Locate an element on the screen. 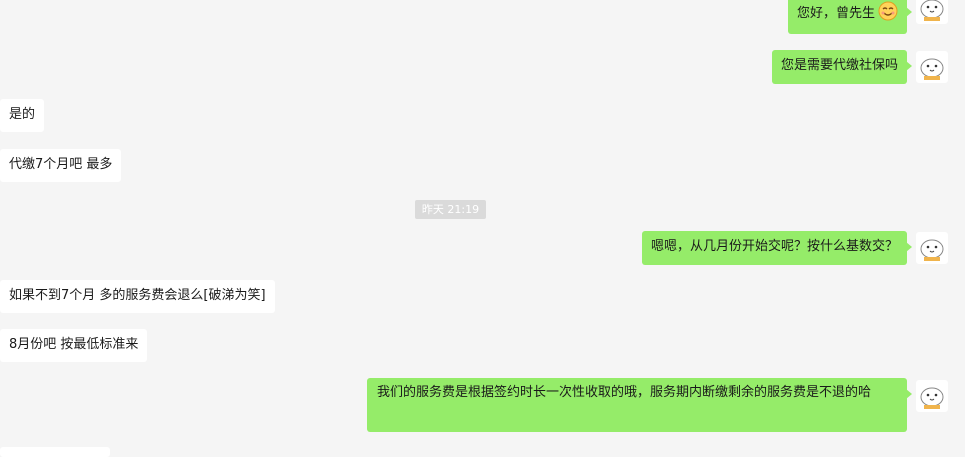 This screenshot has width=965, height=457. message-text: 代缴7个月吧 最多 is located at coordinates (61, 164).